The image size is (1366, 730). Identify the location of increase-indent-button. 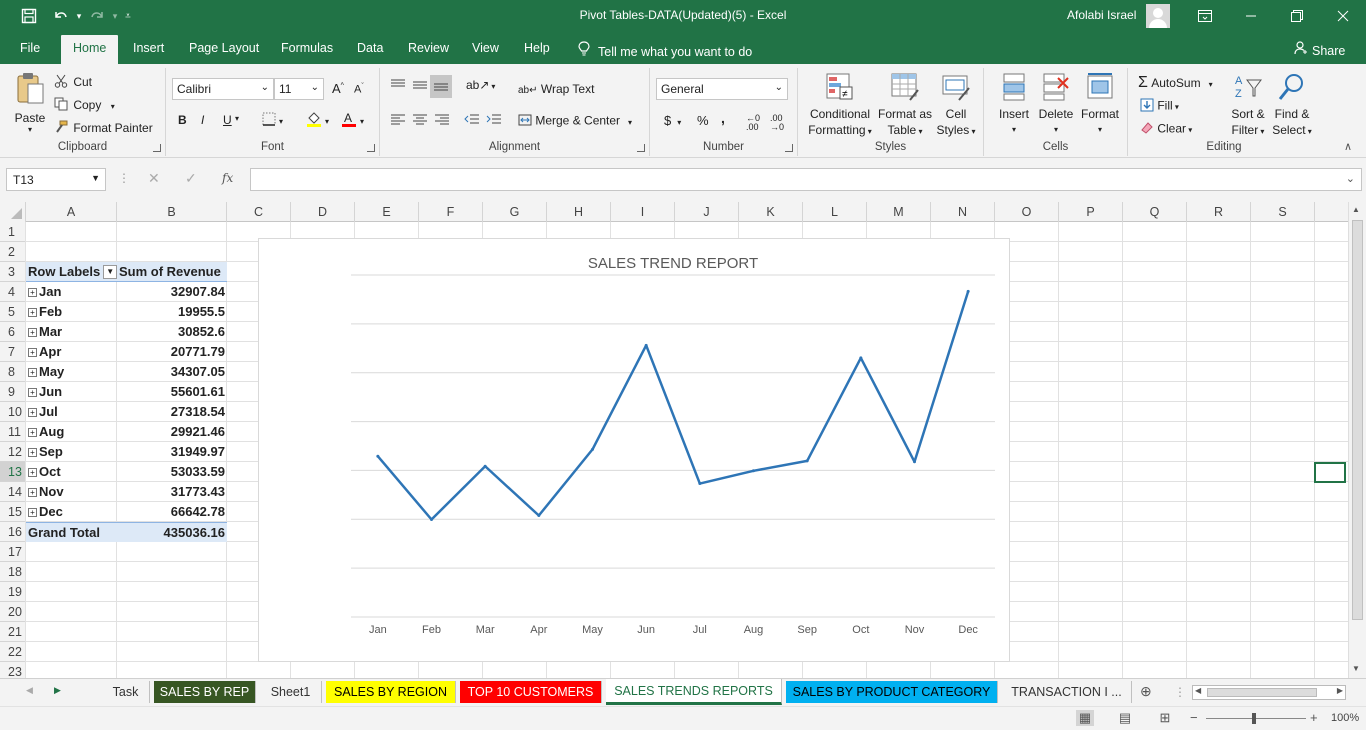
(494, 121).